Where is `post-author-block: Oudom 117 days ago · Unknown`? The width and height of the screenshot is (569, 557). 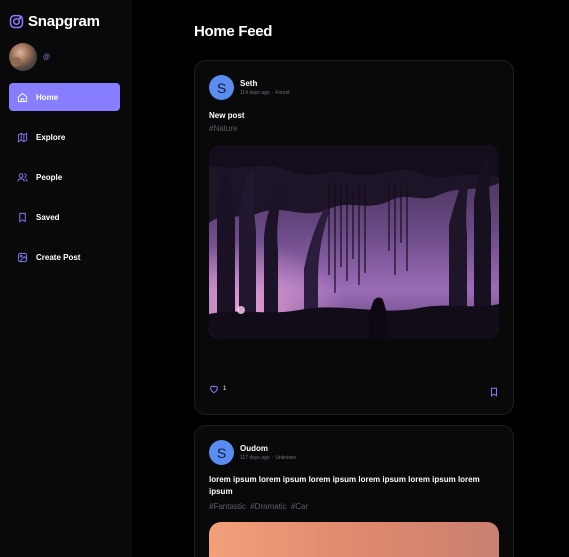
post-author-block: Oudom 117 days ago · Unknown is located at coordinates (268, 452).